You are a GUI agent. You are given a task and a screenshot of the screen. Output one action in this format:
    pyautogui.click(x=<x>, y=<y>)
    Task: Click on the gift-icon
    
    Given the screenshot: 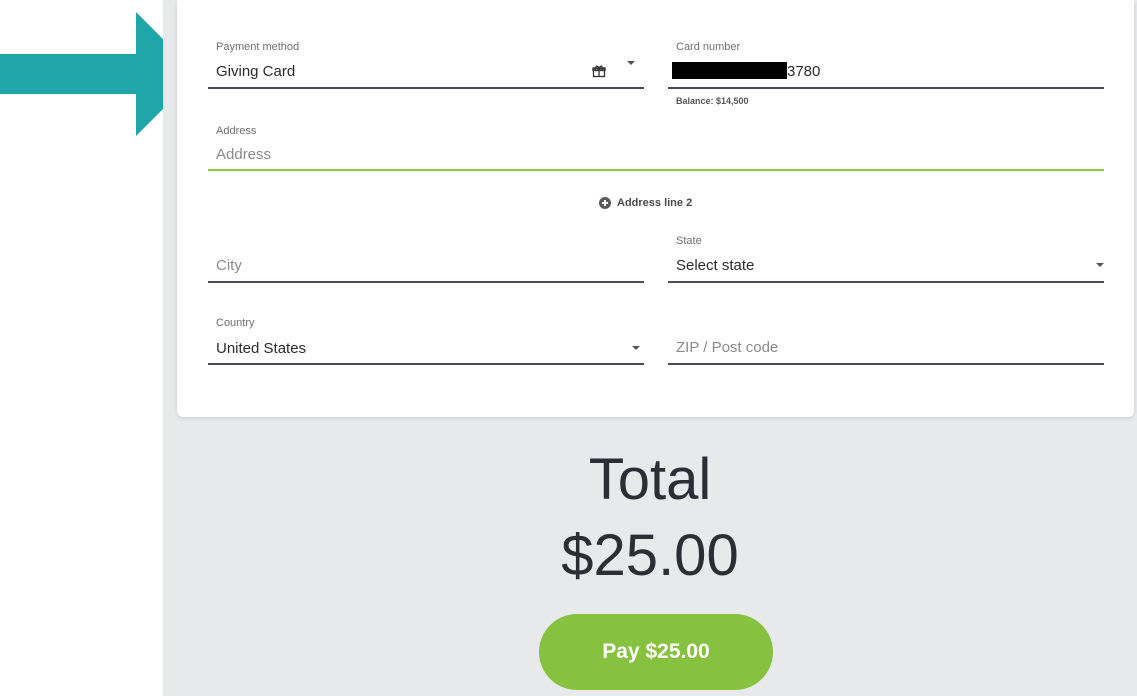 What is the action you would take?
    pyautogui.click(x=599, y=71)
    